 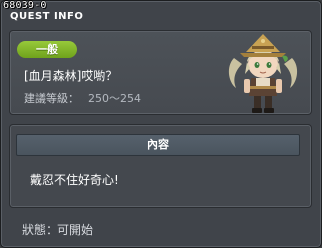 I want to click on status-label: 狀態：, so click(x=40, y=230).